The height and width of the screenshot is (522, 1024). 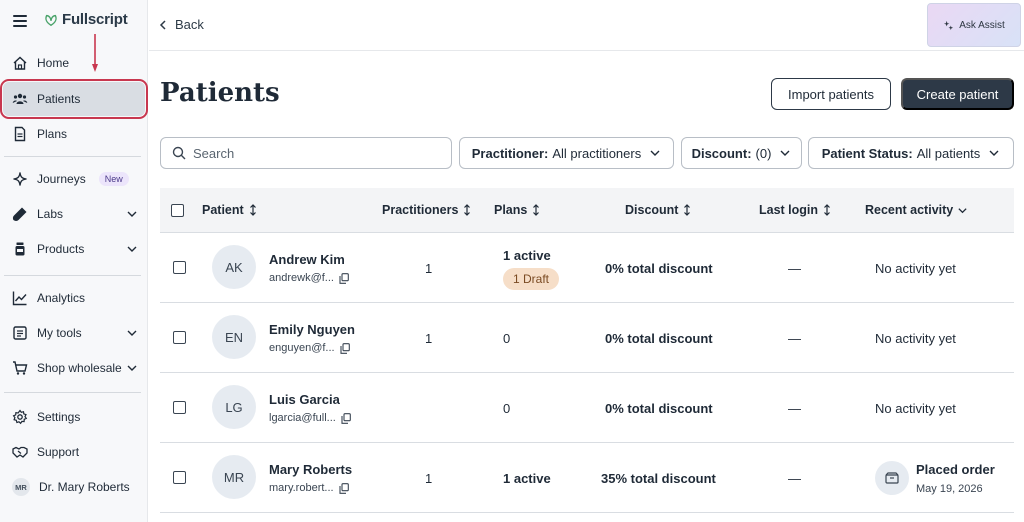 I want to click on page-title: Patients, so click(x=220, y=93).